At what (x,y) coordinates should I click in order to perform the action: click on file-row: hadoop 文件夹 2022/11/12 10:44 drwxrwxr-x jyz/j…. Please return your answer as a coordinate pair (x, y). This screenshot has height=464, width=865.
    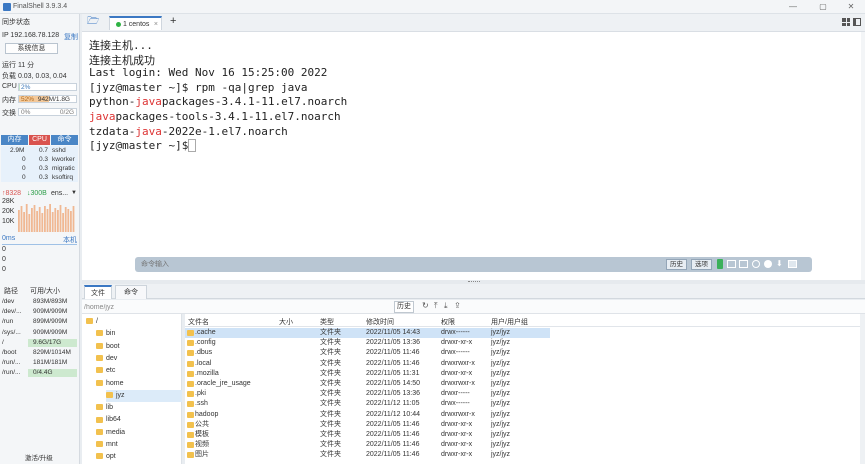
    Looking at the image, I should click on (367, 415).